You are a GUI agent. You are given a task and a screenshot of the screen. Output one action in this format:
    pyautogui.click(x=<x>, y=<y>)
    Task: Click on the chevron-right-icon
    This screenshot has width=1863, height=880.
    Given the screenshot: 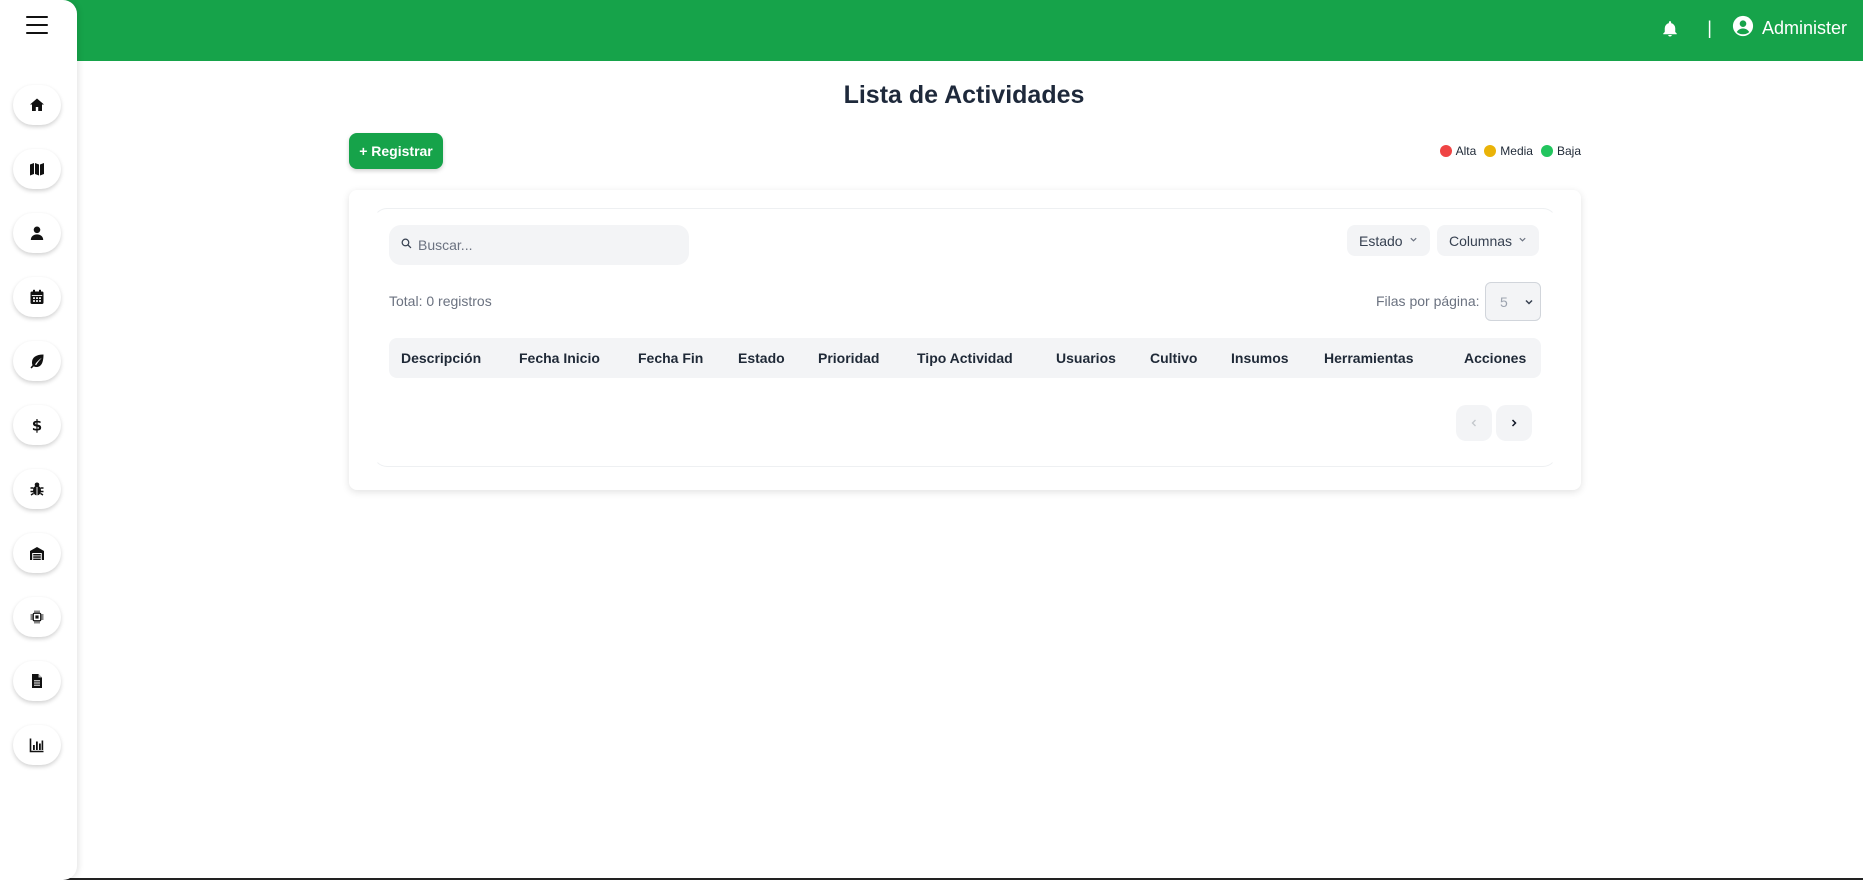 What is the action you would take?
    pyautogui.click(x=1514, y=423)
    